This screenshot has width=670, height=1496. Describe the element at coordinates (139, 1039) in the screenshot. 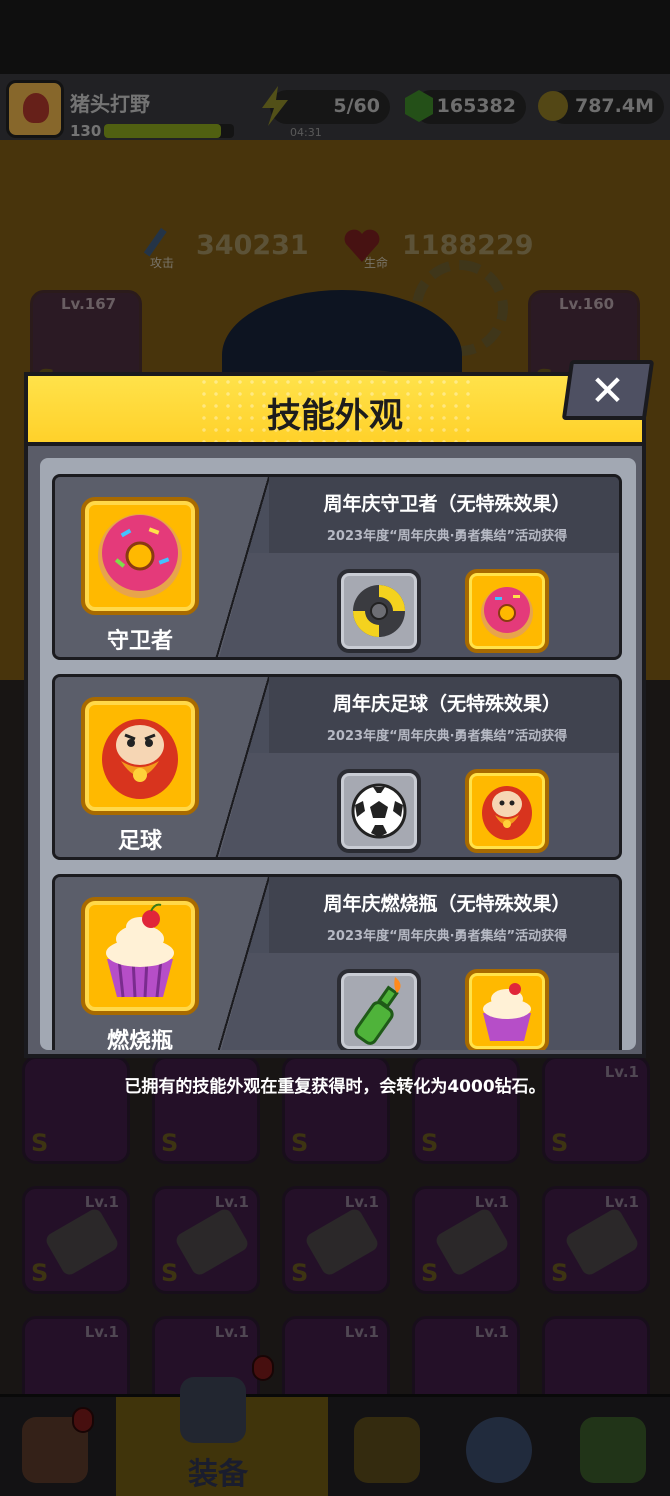

I see `skin-name: 燃烧瓶` at that location.